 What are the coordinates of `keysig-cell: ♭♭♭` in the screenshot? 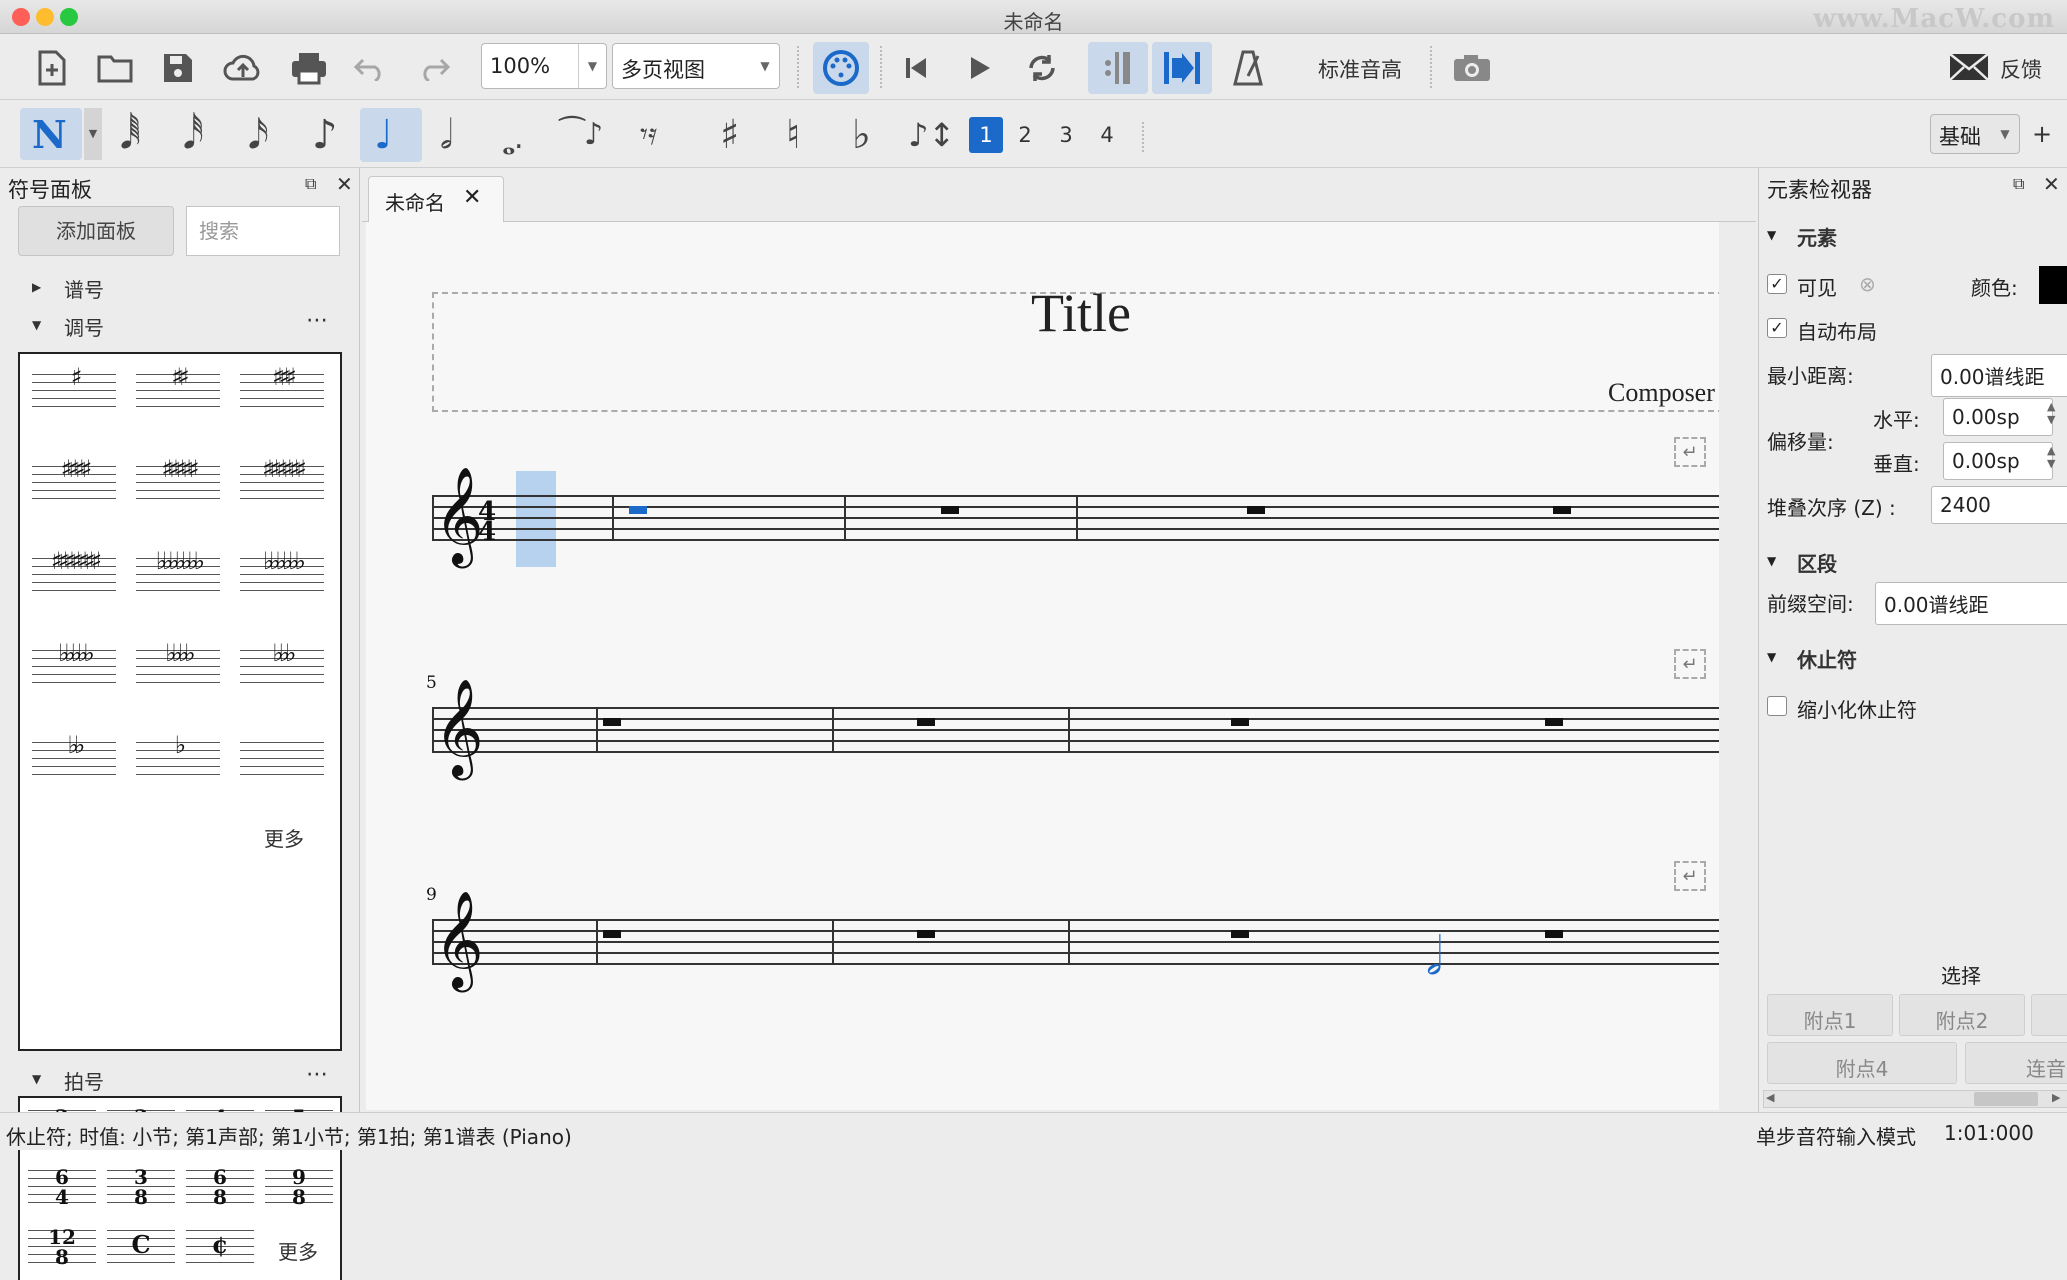 It's located at (282, 667).